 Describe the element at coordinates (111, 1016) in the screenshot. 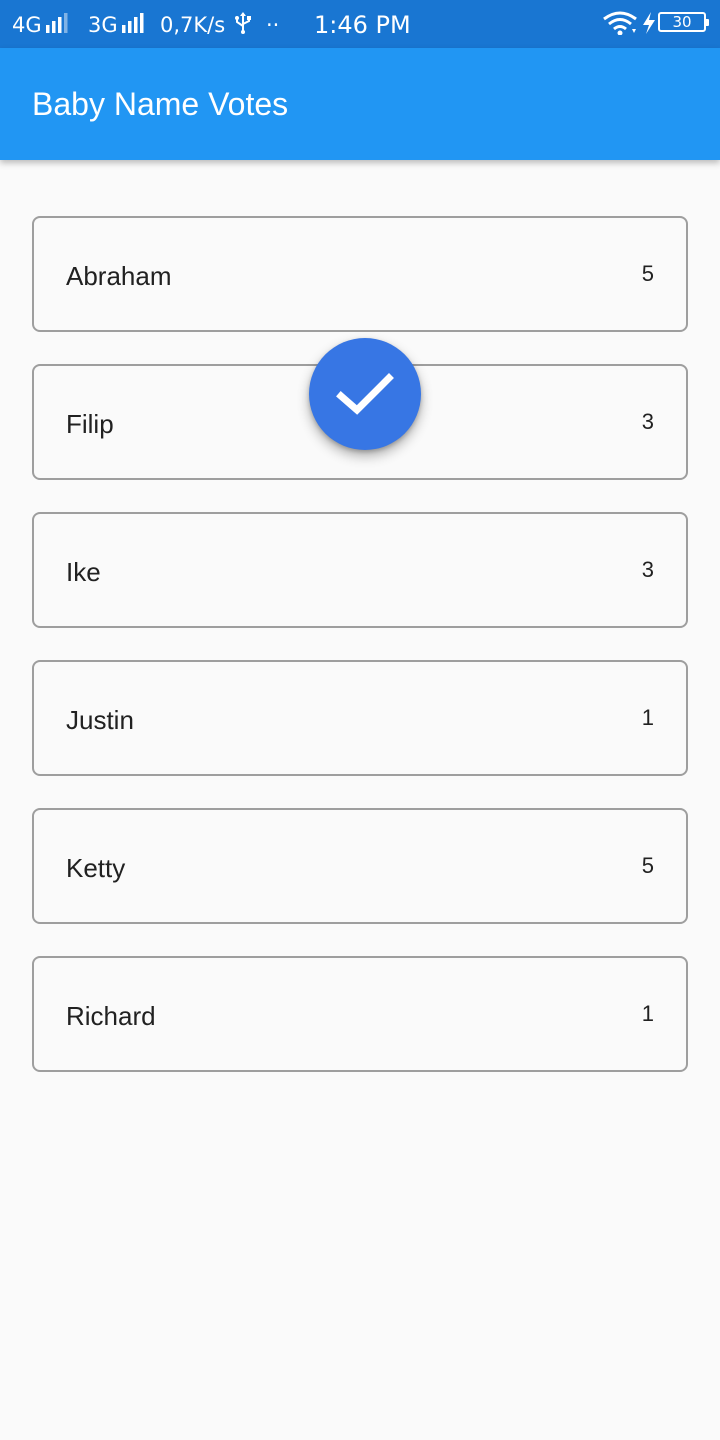

I see `baby-name: Richard` at that location.